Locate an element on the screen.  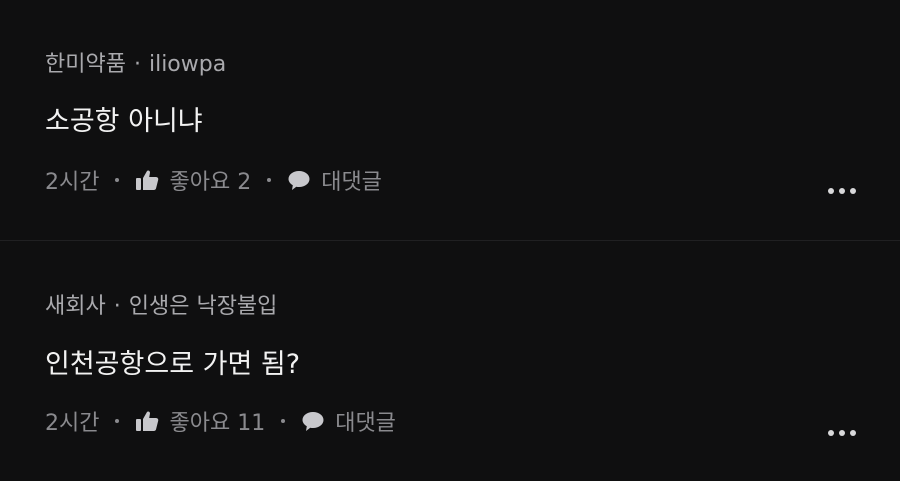
comment-author: 새회사 · 인생은 낙장불입 is located at coordinates (161, 304).